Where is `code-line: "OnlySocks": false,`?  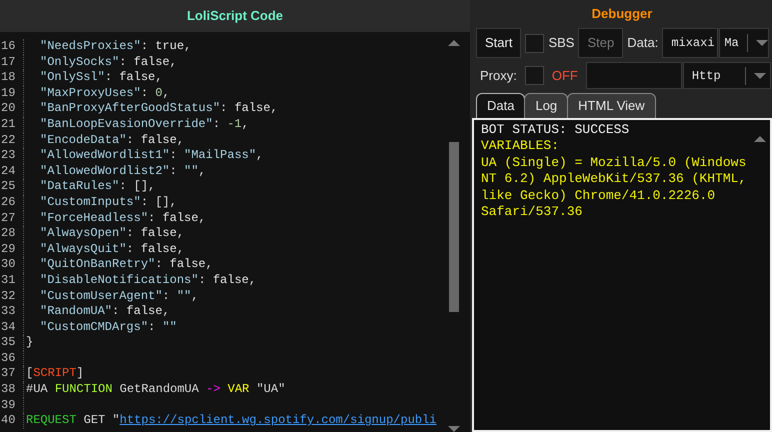
code-line: "OnlySocks": false, is located at coordinates (108, 62).